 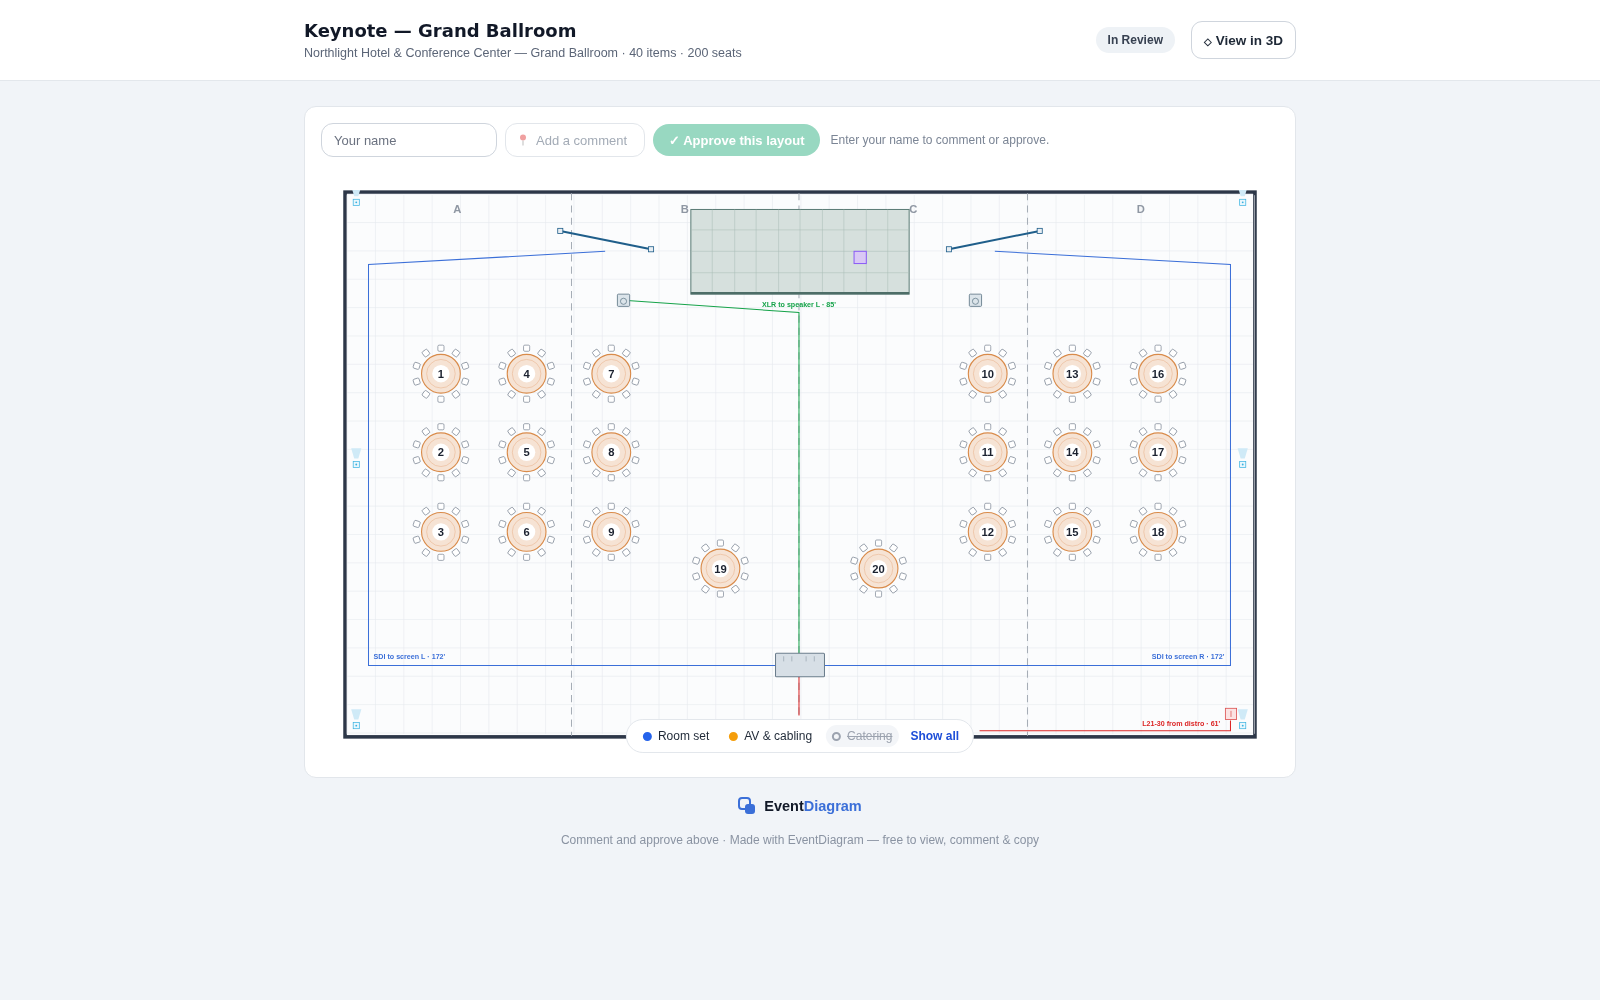 What do you see at coordinates (988, 373) in the screenshot?
I see `round-table: 10` at bounding box center [988, 373].